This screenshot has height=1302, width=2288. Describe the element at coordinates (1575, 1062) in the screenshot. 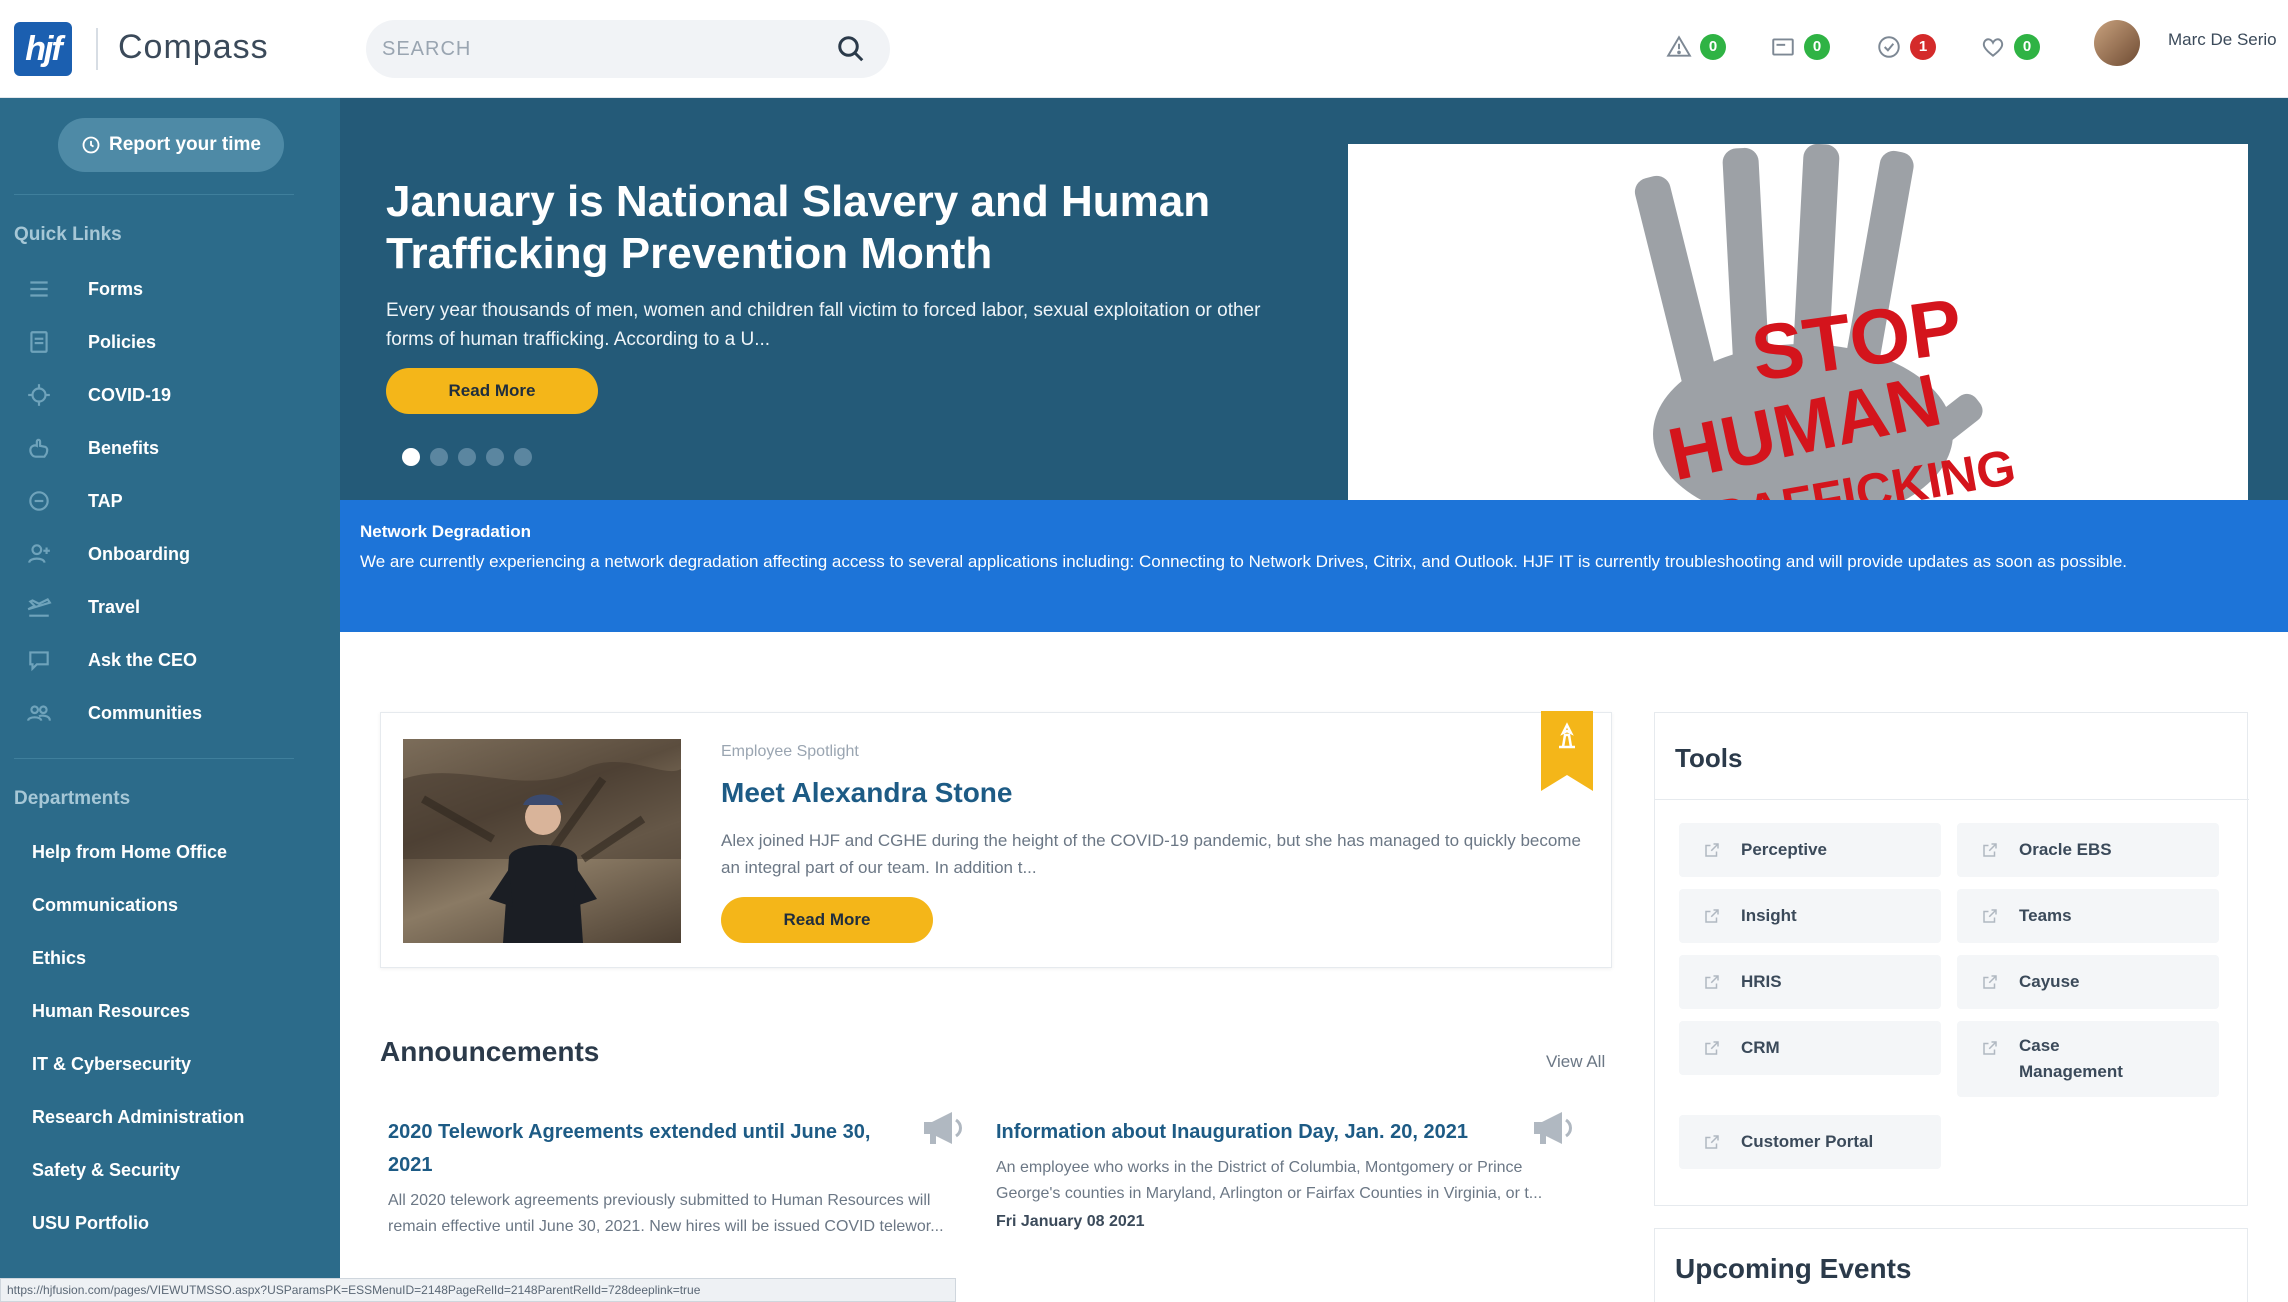

I see `view-all-link: View All` at that location.